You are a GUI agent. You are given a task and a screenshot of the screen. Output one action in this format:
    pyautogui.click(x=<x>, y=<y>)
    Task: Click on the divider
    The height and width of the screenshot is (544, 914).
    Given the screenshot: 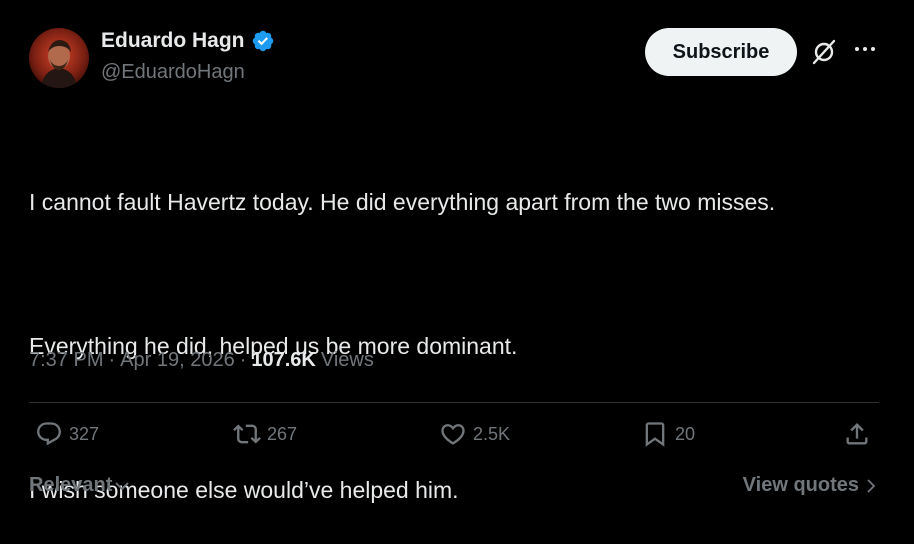 What is the action you would take?
    pyautogui.click(x=454, y=402)
    